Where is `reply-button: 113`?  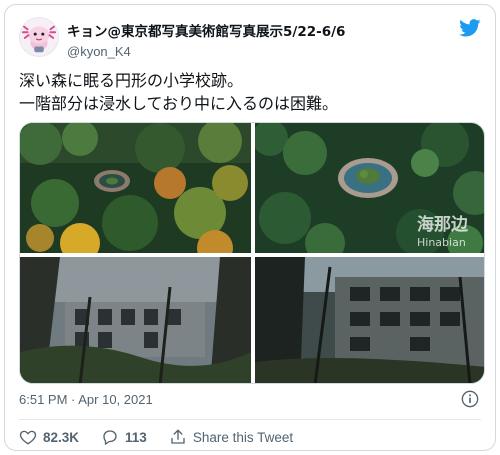
reply-button: 113 is located at coordinates (124, 437).